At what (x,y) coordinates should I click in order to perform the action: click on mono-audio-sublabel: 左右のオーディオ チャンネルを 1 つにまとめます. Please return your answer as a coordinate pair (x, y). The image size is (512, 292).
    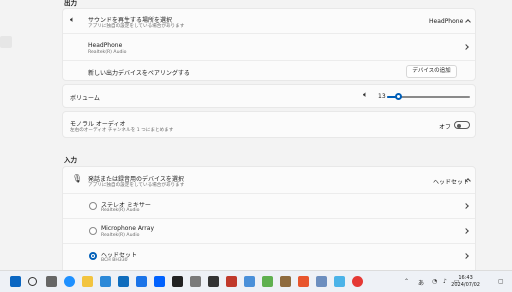
    Looking at the image, I should click on (122, 130).